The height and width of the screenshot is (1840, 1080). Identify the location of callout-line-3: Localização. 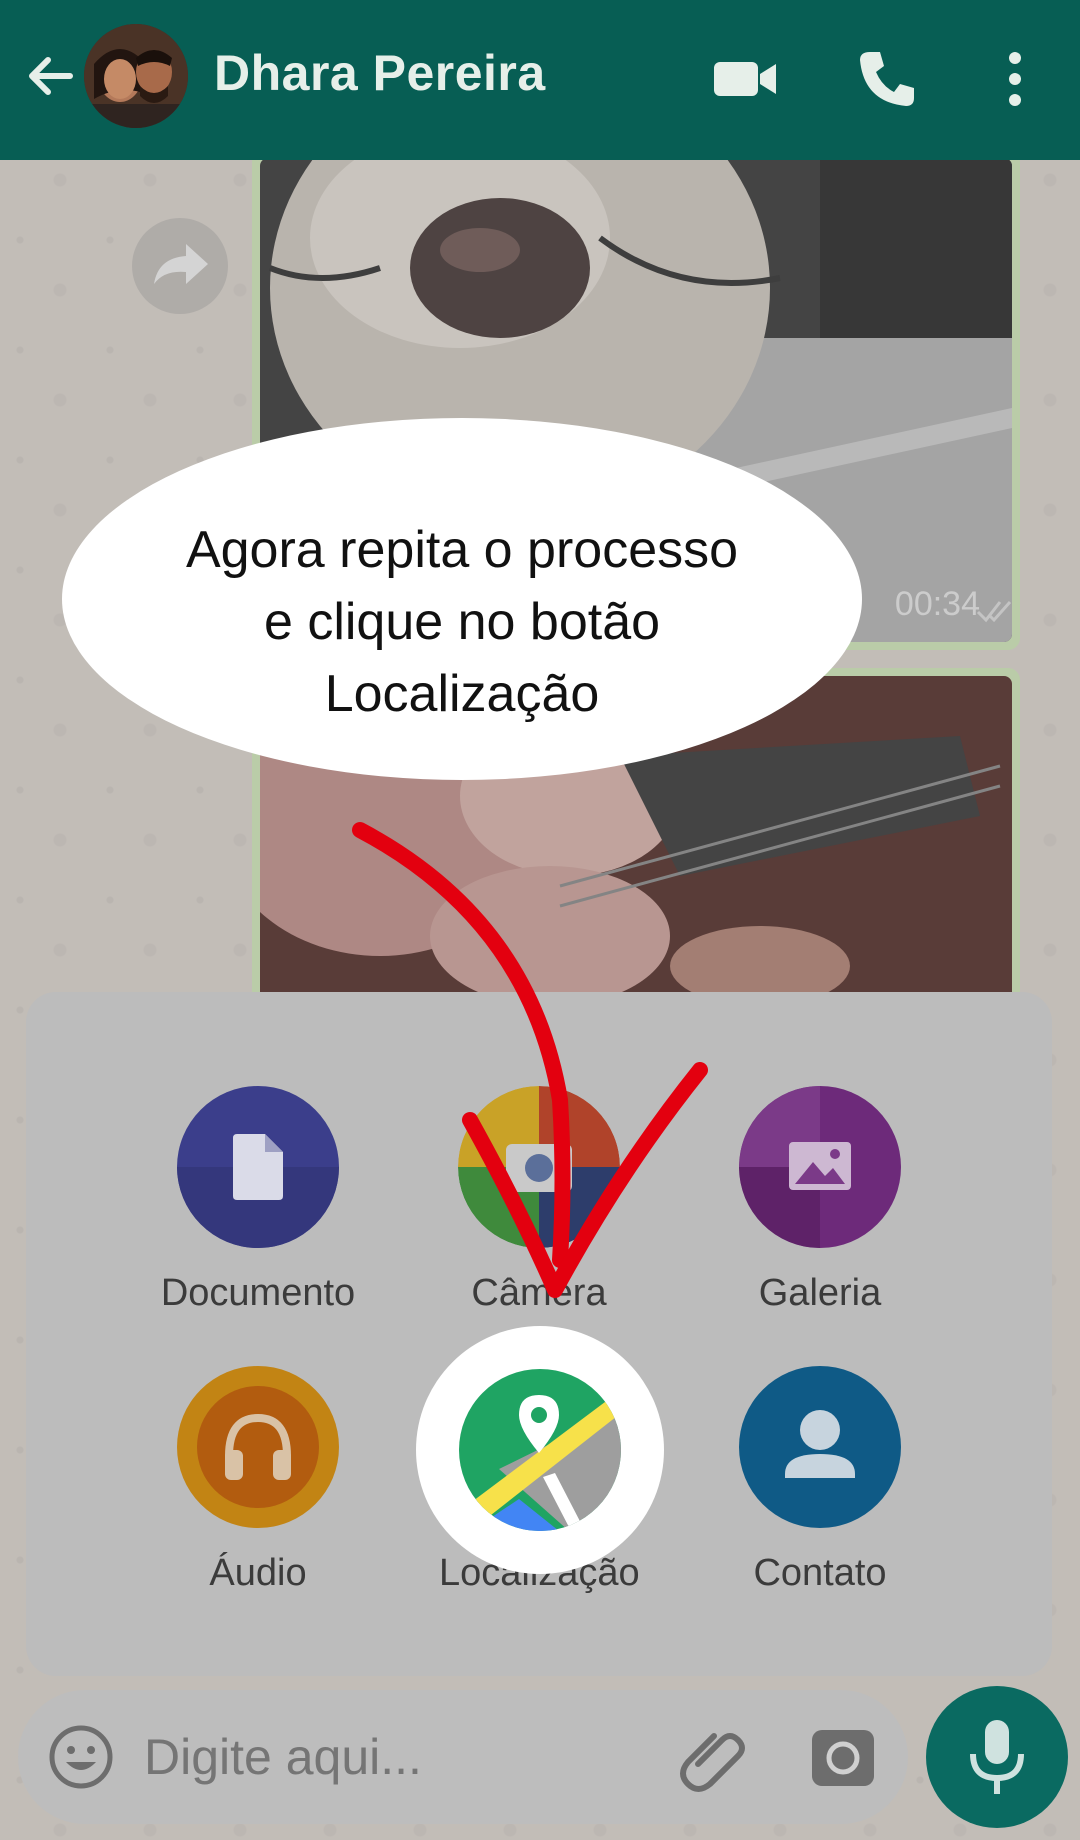
(462, 694).